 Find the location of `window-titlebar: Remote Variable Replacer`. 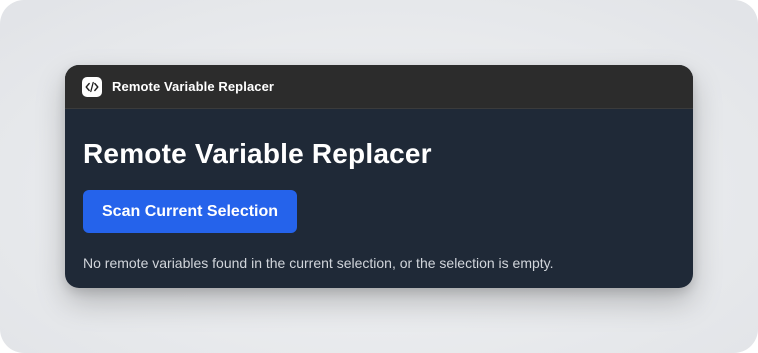

window-titlebar: Remote Variable Replacer is located at coordinates (379, 87).